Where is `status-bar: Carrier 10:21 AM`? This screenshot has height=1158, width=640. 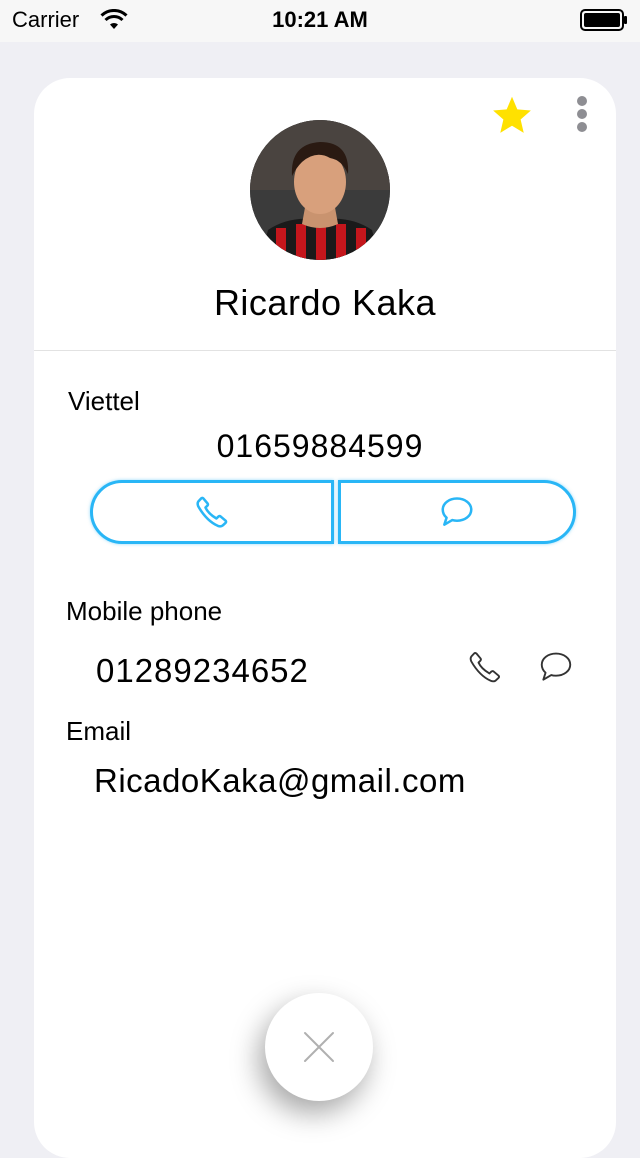 status-bar: Carrier 10:21 AM is located at coordinates (320, 21).